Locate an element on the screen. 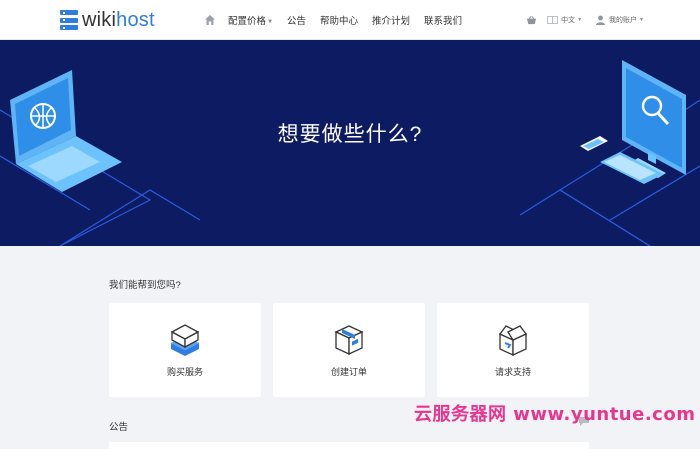 The image size is (700, 449). user-icon is located at coordinates (601, 20).